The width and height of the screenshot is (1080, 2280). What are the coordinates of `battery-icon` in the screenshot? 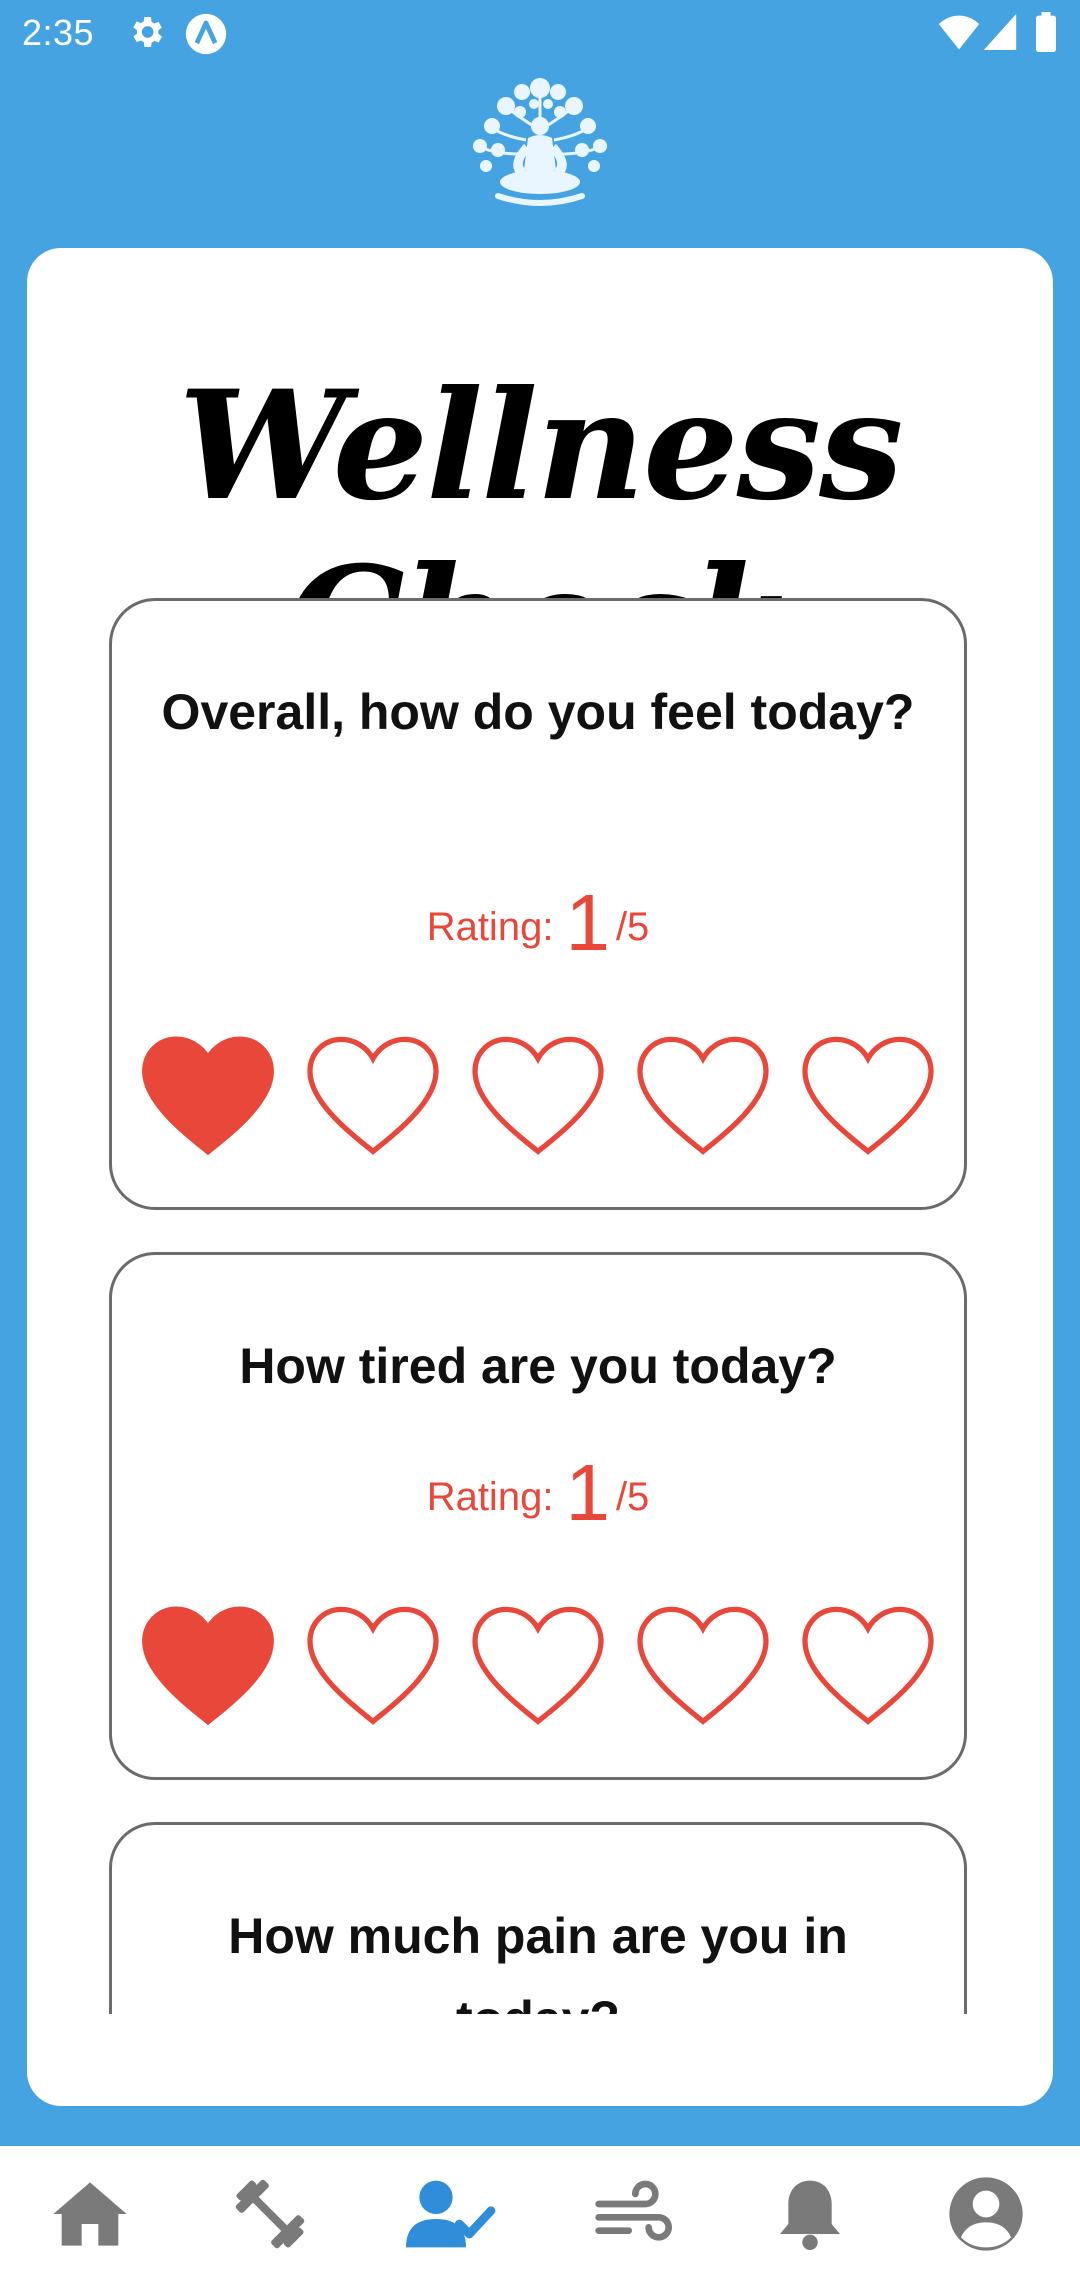 It's located at (1046, 32).